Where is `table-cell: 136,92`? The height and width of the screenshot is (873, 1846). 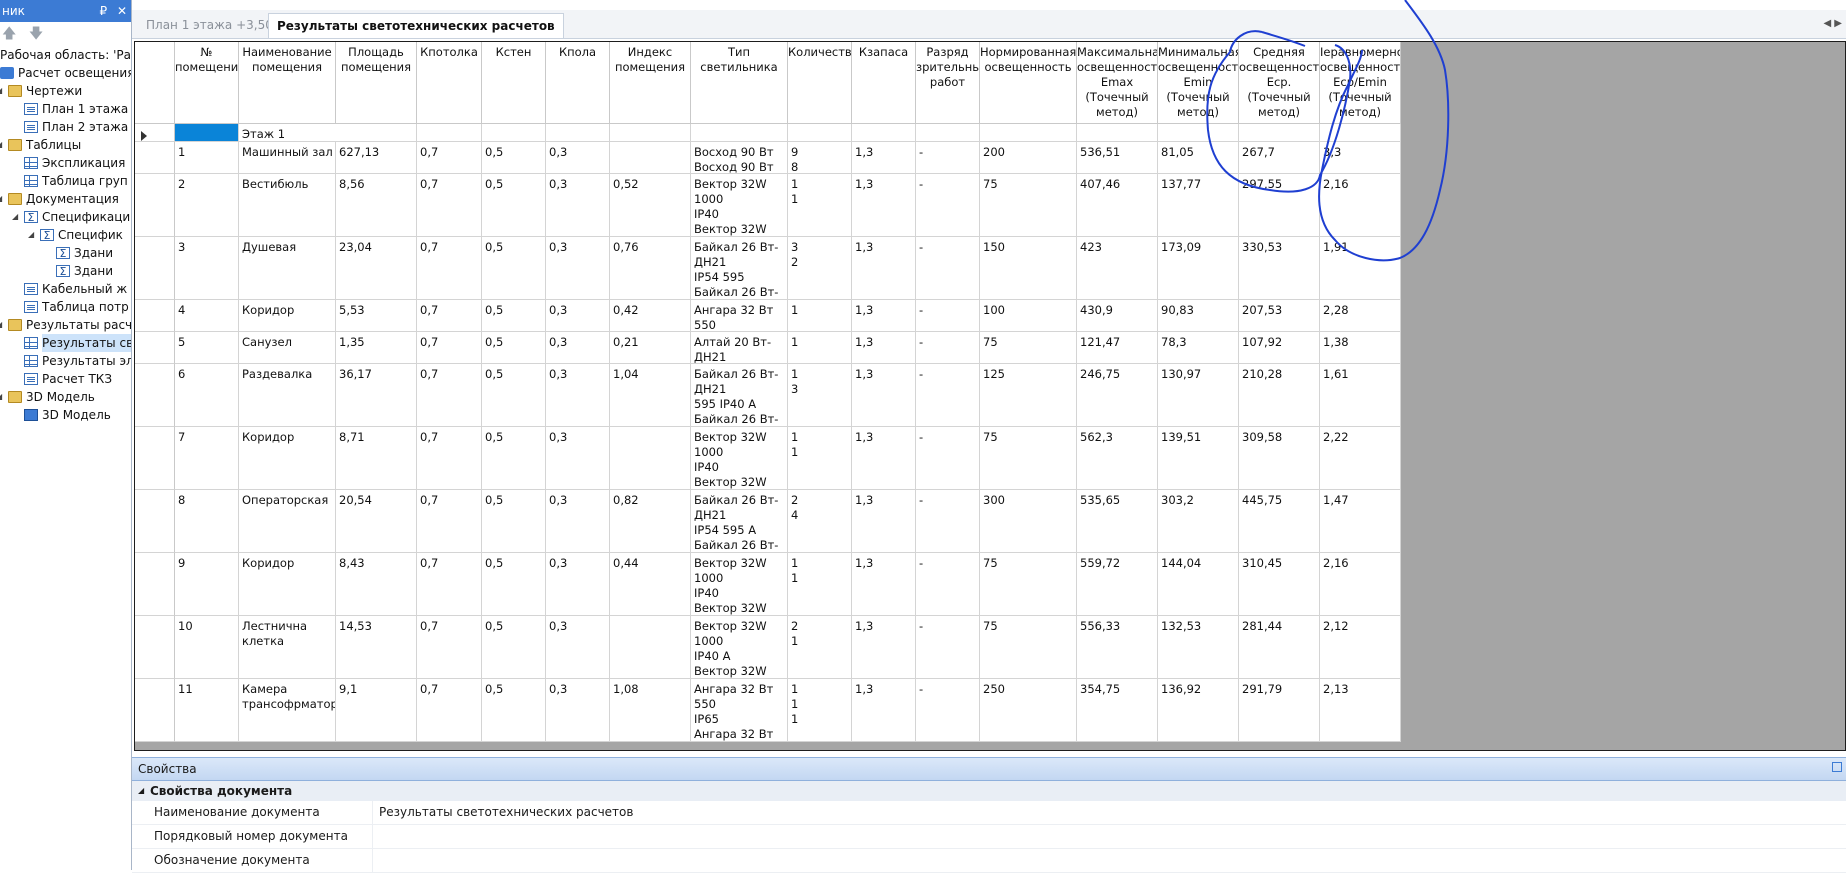 table-cell: 136,92 is located at coordinates (1198, 710).